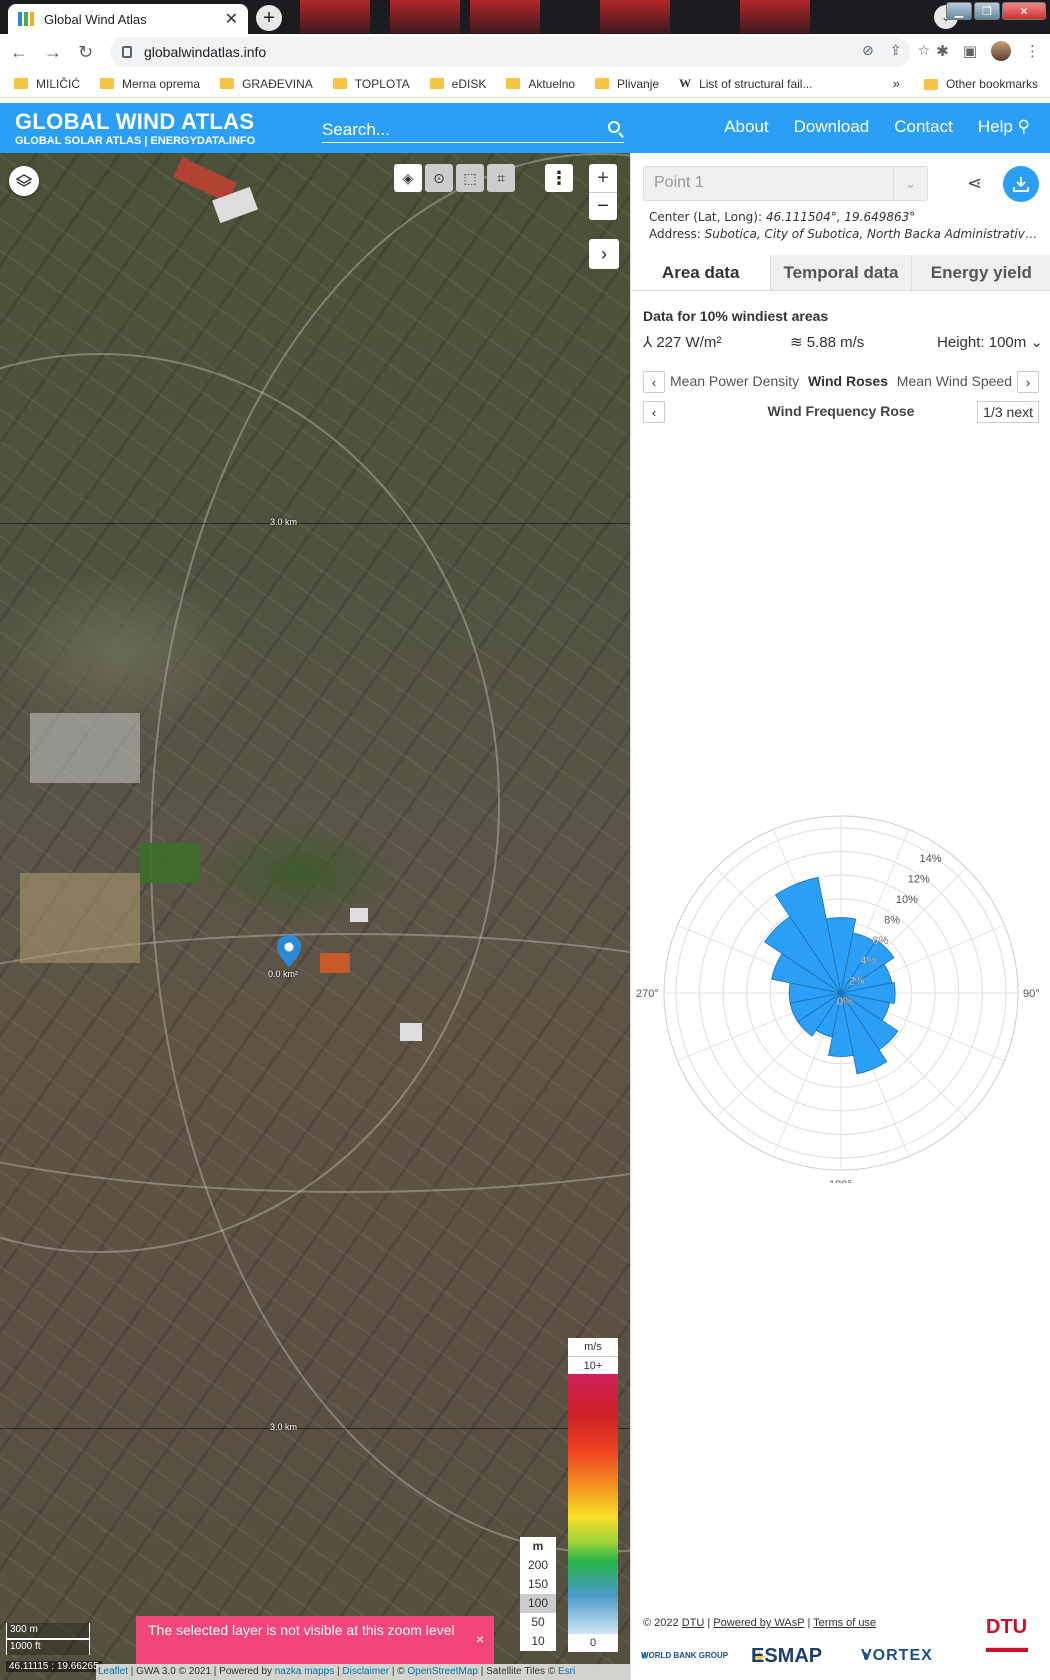  I want to click on height-option: 50, so click(538, 1622).